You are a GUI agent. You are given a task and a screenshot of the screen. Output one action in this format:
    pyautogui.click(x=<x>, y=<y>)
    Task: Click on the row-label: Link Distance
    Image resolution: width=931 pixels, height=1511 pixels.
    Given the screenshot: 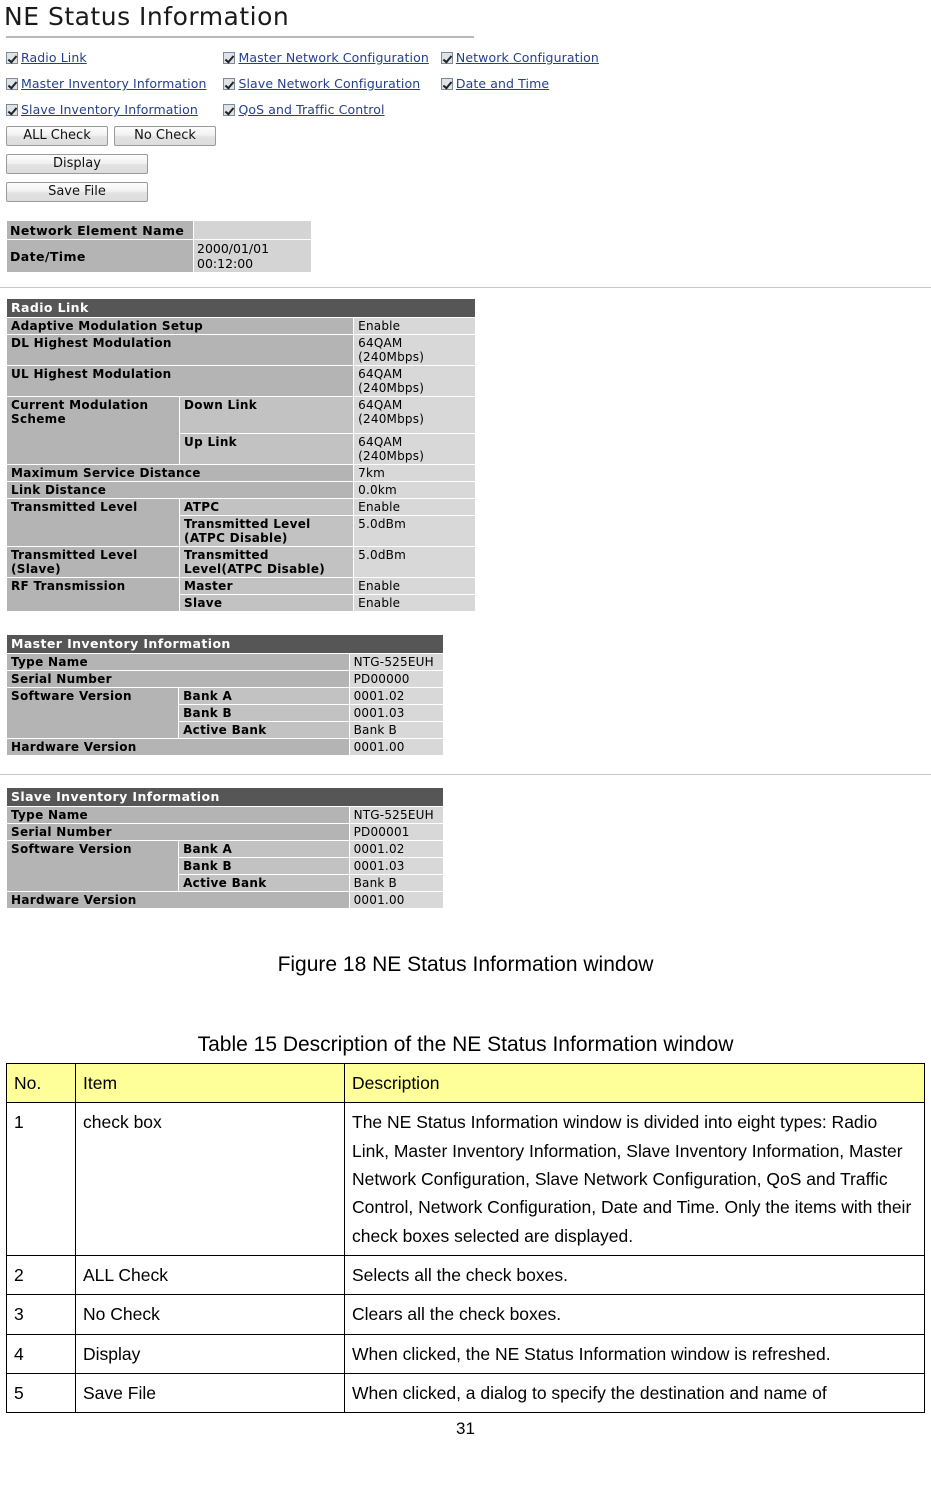 What is the action you would take?
    pyautogui.click(x=180, y=490)
    